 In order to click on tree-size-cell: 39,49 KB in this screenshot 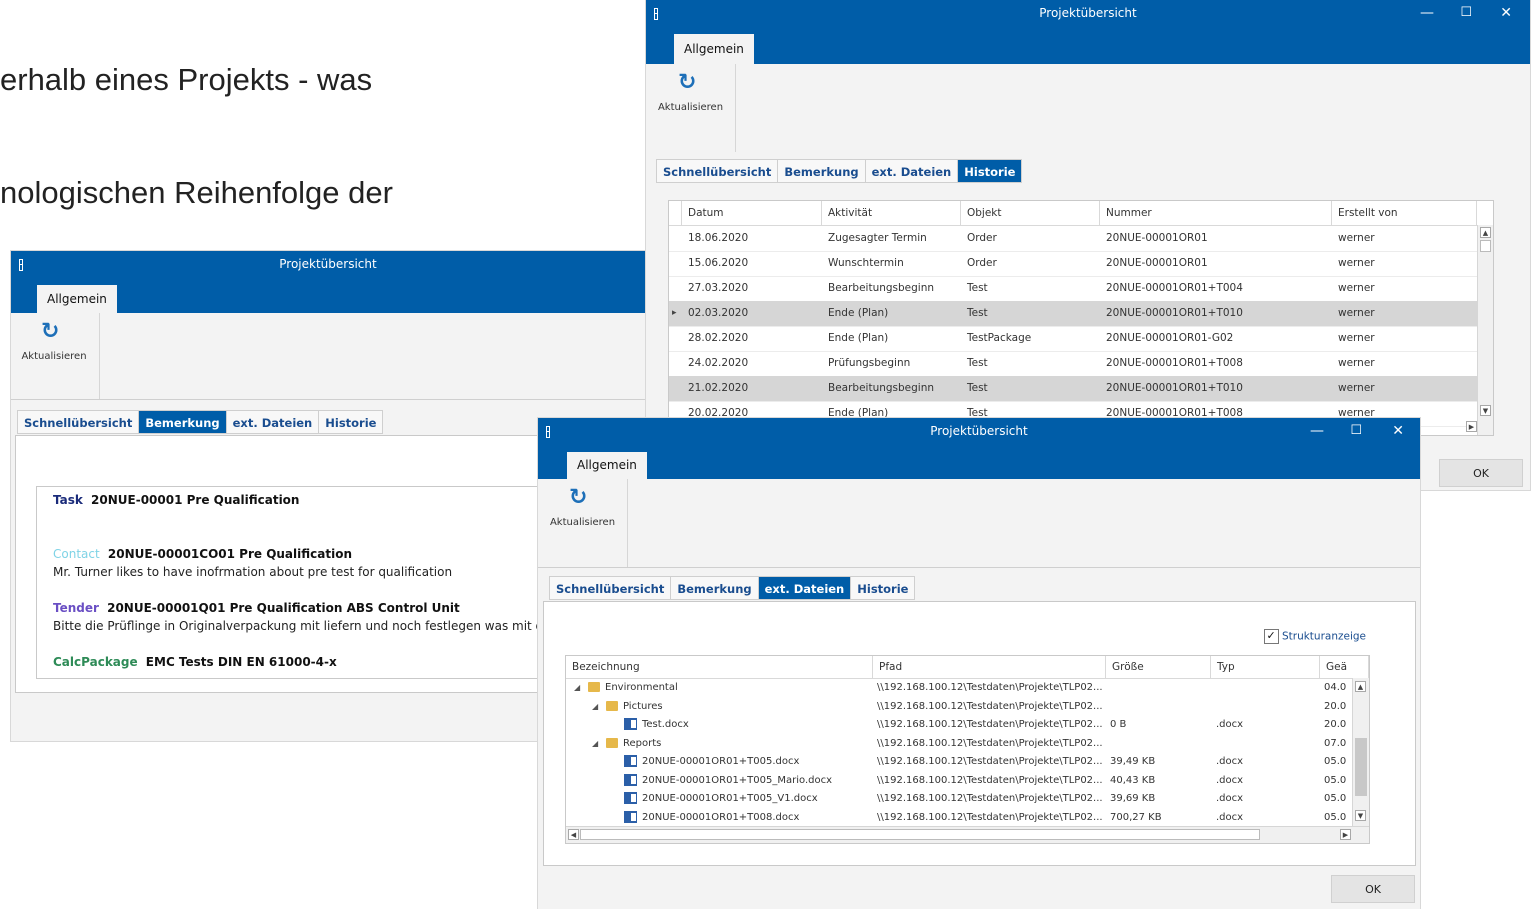, I will do `click(1133, 761)`.